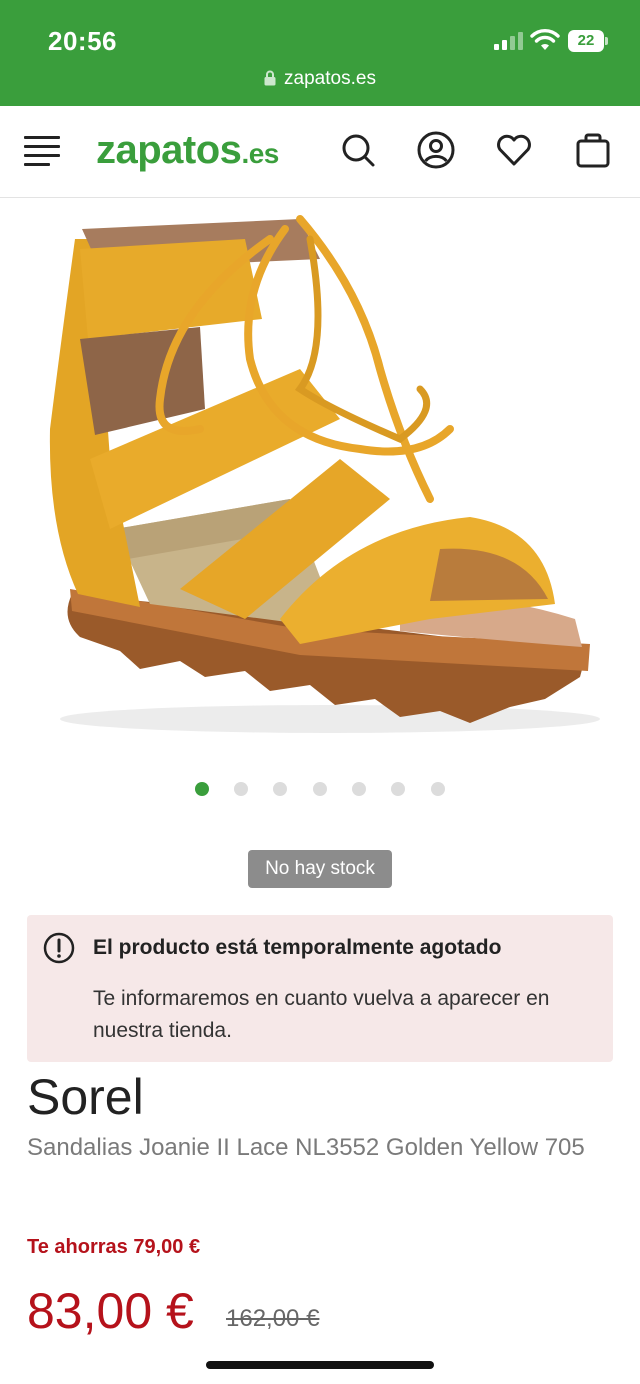  I want to click on original-price: 162,00 €, so click(273, 1318).